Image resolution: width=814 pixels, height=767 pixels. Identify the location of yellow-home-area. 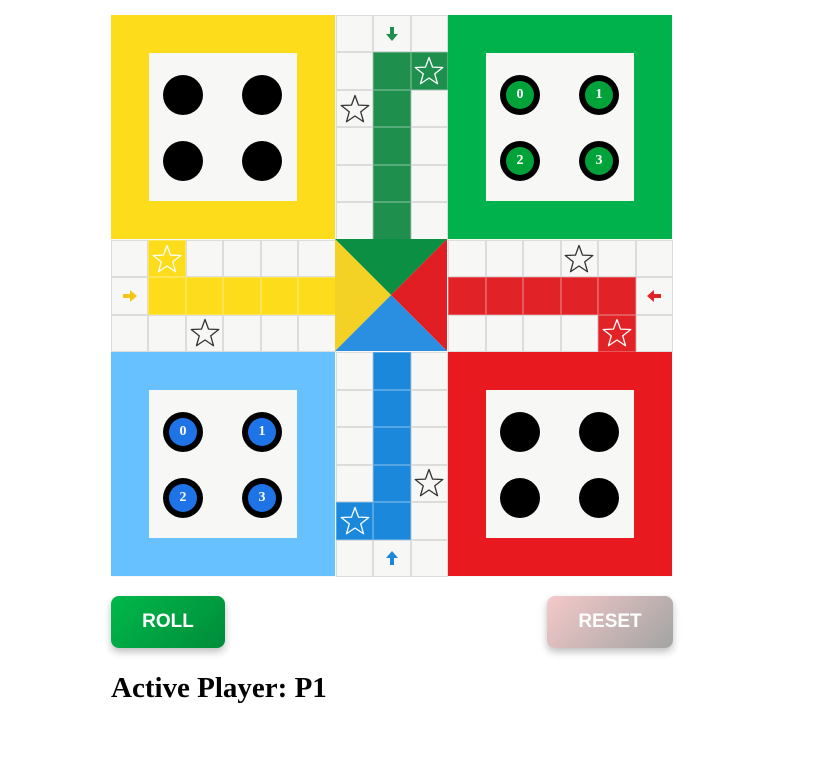
(223, 127).